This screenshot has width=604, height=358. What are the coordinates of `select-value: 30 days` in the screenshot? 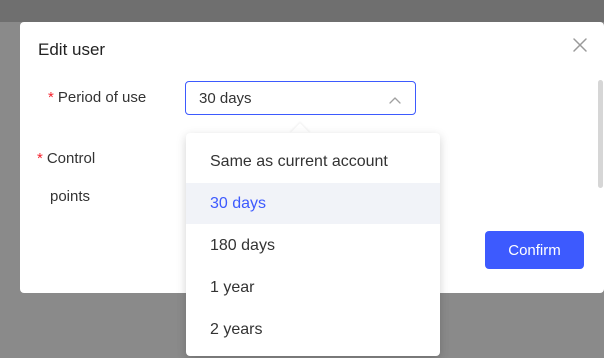 It's located at (225, 98).